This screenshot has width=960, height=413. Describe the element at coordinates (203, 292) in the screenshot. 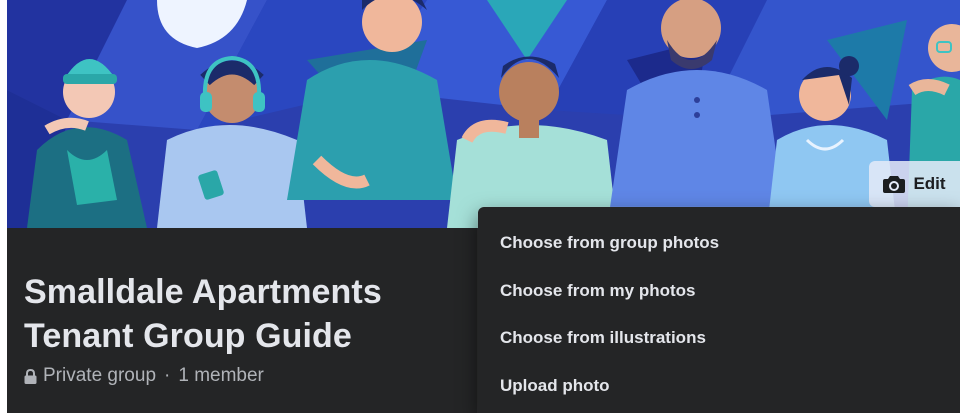

I see `group-title-line1: Smalldale Apartments` at that location.